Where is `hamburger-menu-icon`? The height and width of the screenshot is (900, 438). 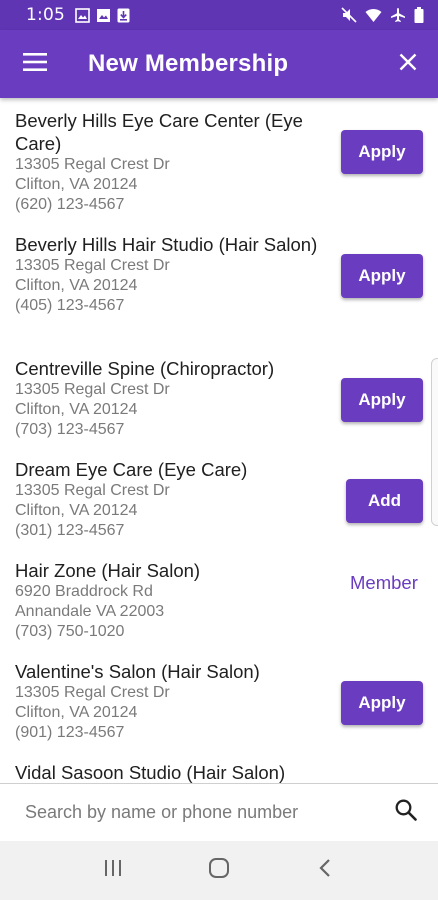 hamburger-menu-icon is located at coordinates (35, 64).